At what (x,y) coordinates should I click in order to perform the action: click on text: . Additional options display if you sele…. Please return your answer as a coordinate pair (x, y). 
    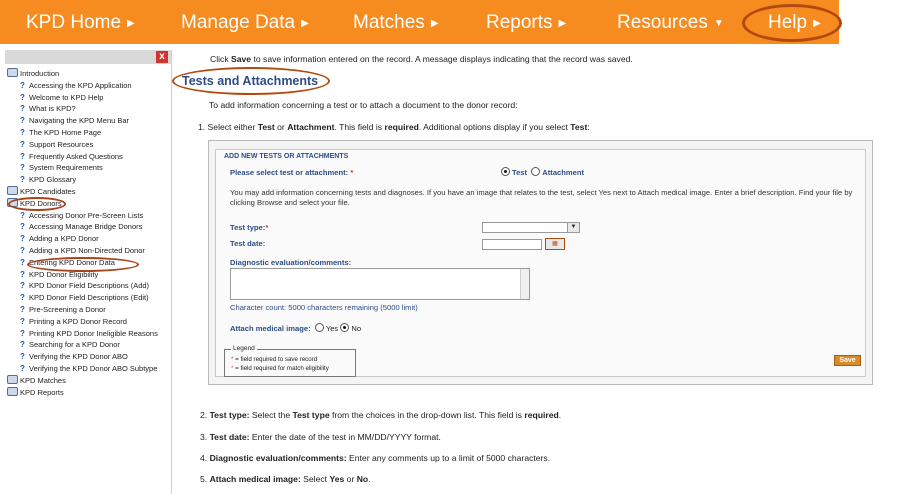
    Looking at the image, I should click on (494, 127).